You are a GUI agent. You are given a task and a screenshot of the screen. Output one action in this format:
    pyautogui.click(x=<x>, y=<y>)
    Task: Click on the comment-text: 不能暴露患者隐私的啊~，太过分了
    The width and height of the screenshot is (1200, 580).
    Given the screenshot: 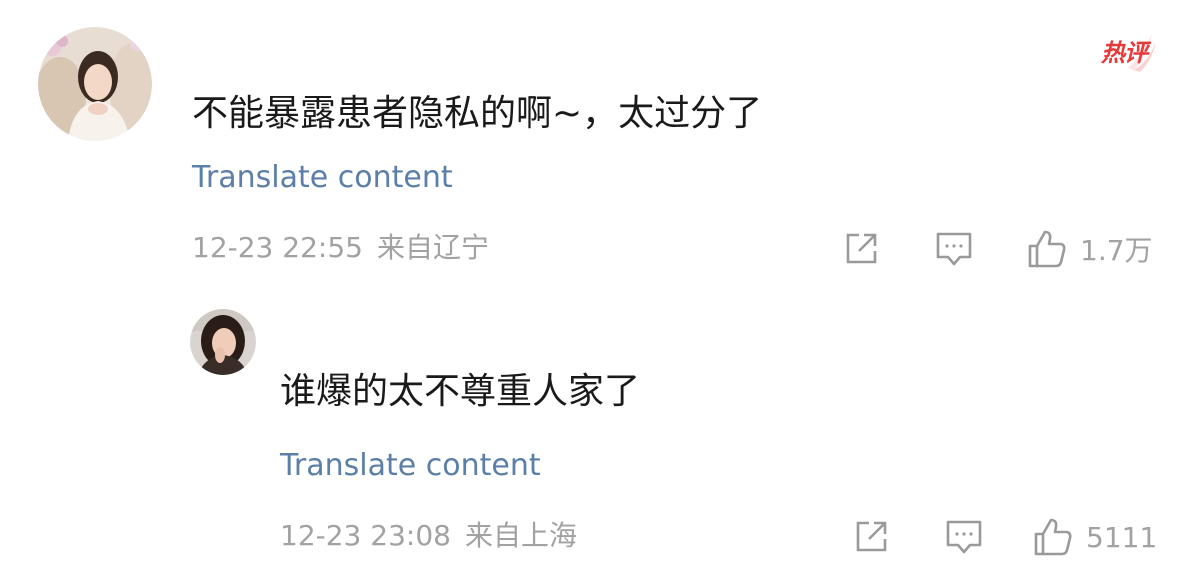 What is the action you would take?
    pyautogui.click(x=477, y=113)
    